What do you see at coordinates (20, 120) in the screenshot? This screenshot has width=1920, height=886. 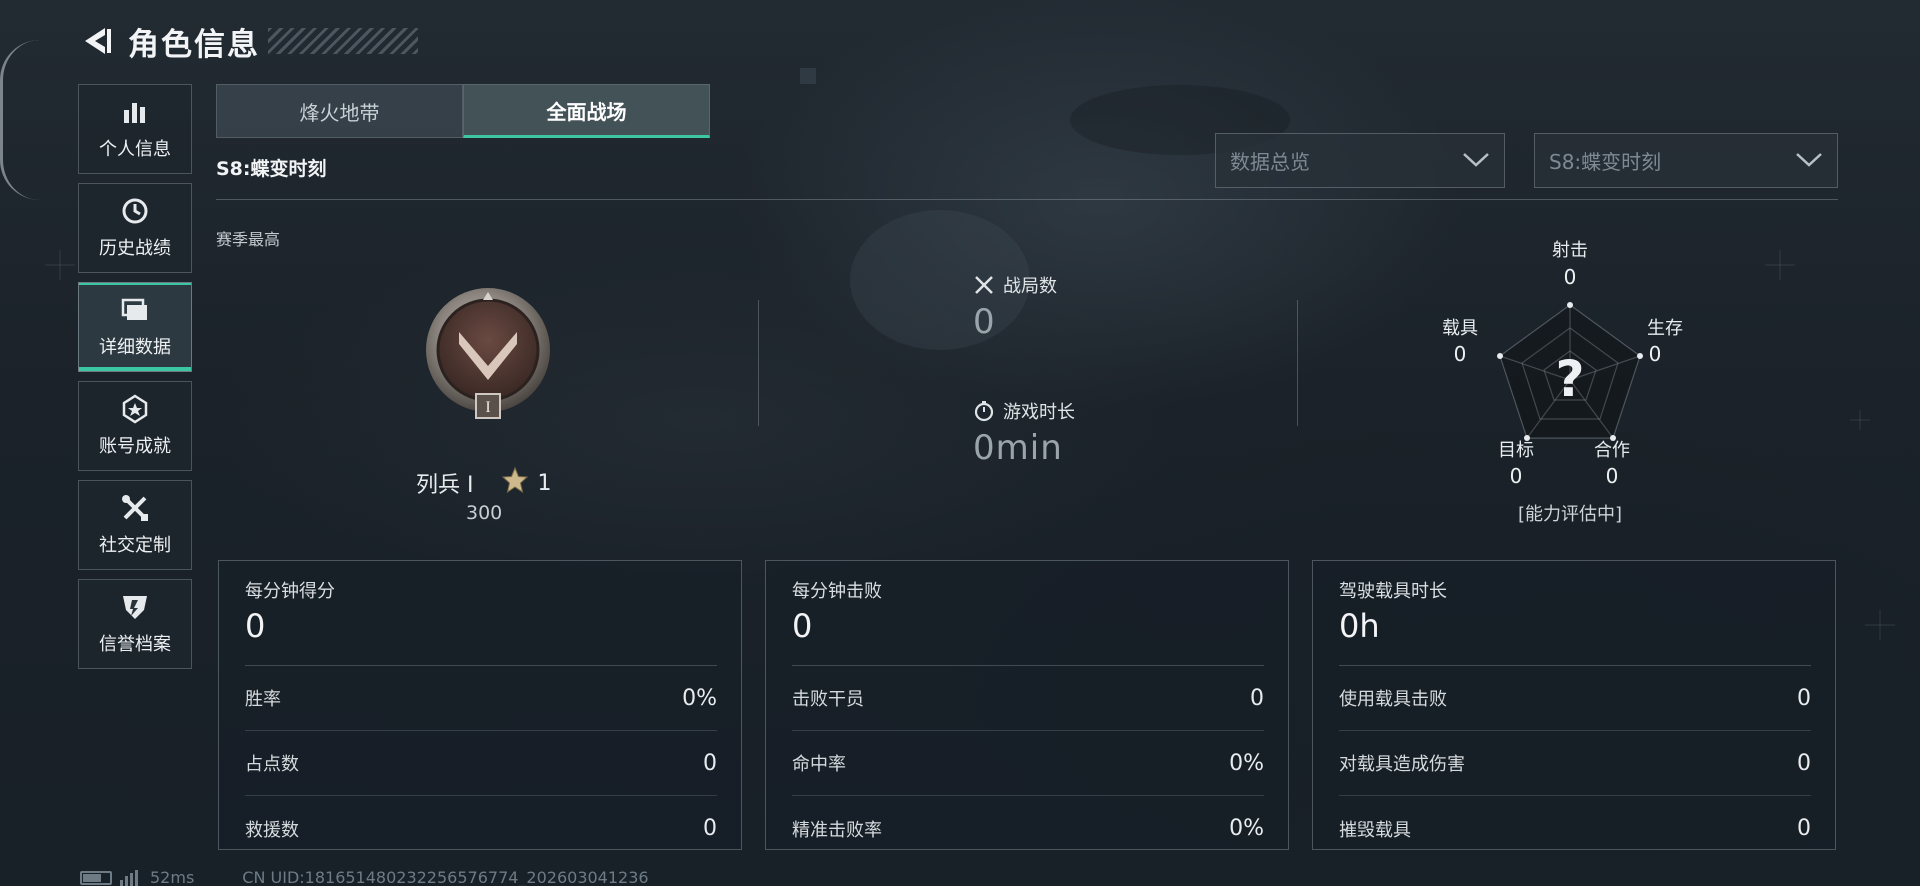 I see `edge-arc-decoration` at bounding box center [20, 120].